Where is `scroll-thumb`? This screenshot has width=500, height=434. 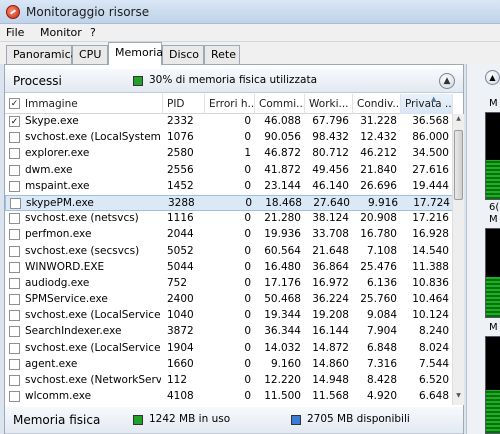 scroll-thumb is located at coordinates (458, 165).